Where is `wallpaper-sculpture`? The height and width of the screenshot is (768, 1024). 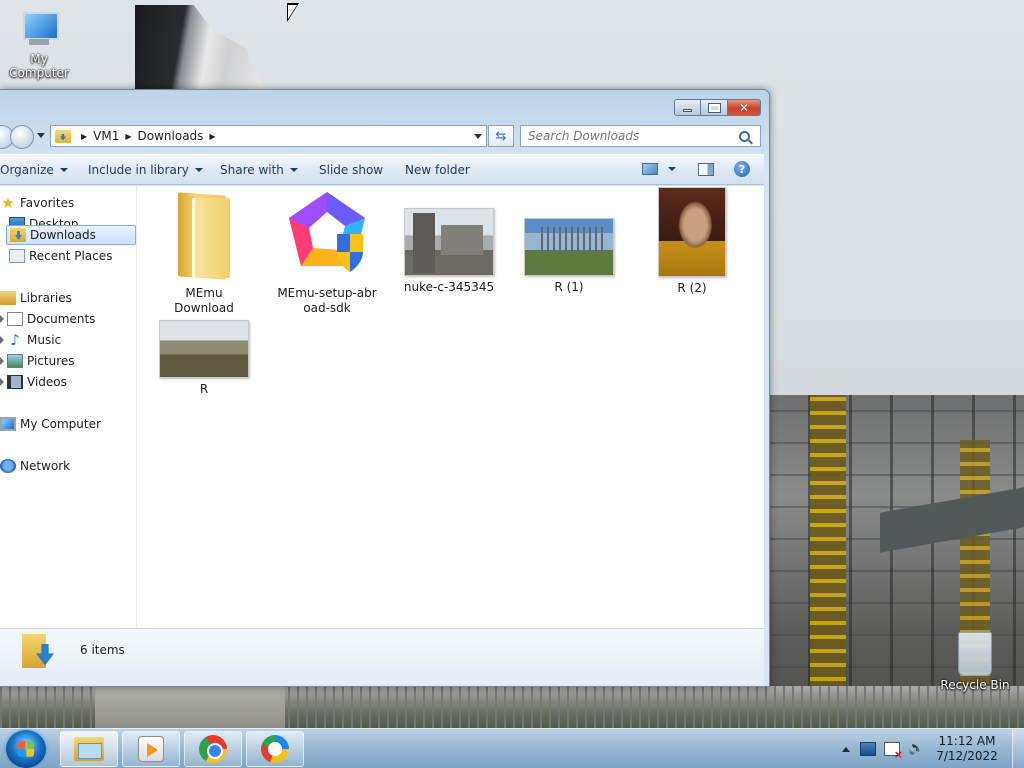 wallpaper-sculpture is located at coordinates (200, 47).